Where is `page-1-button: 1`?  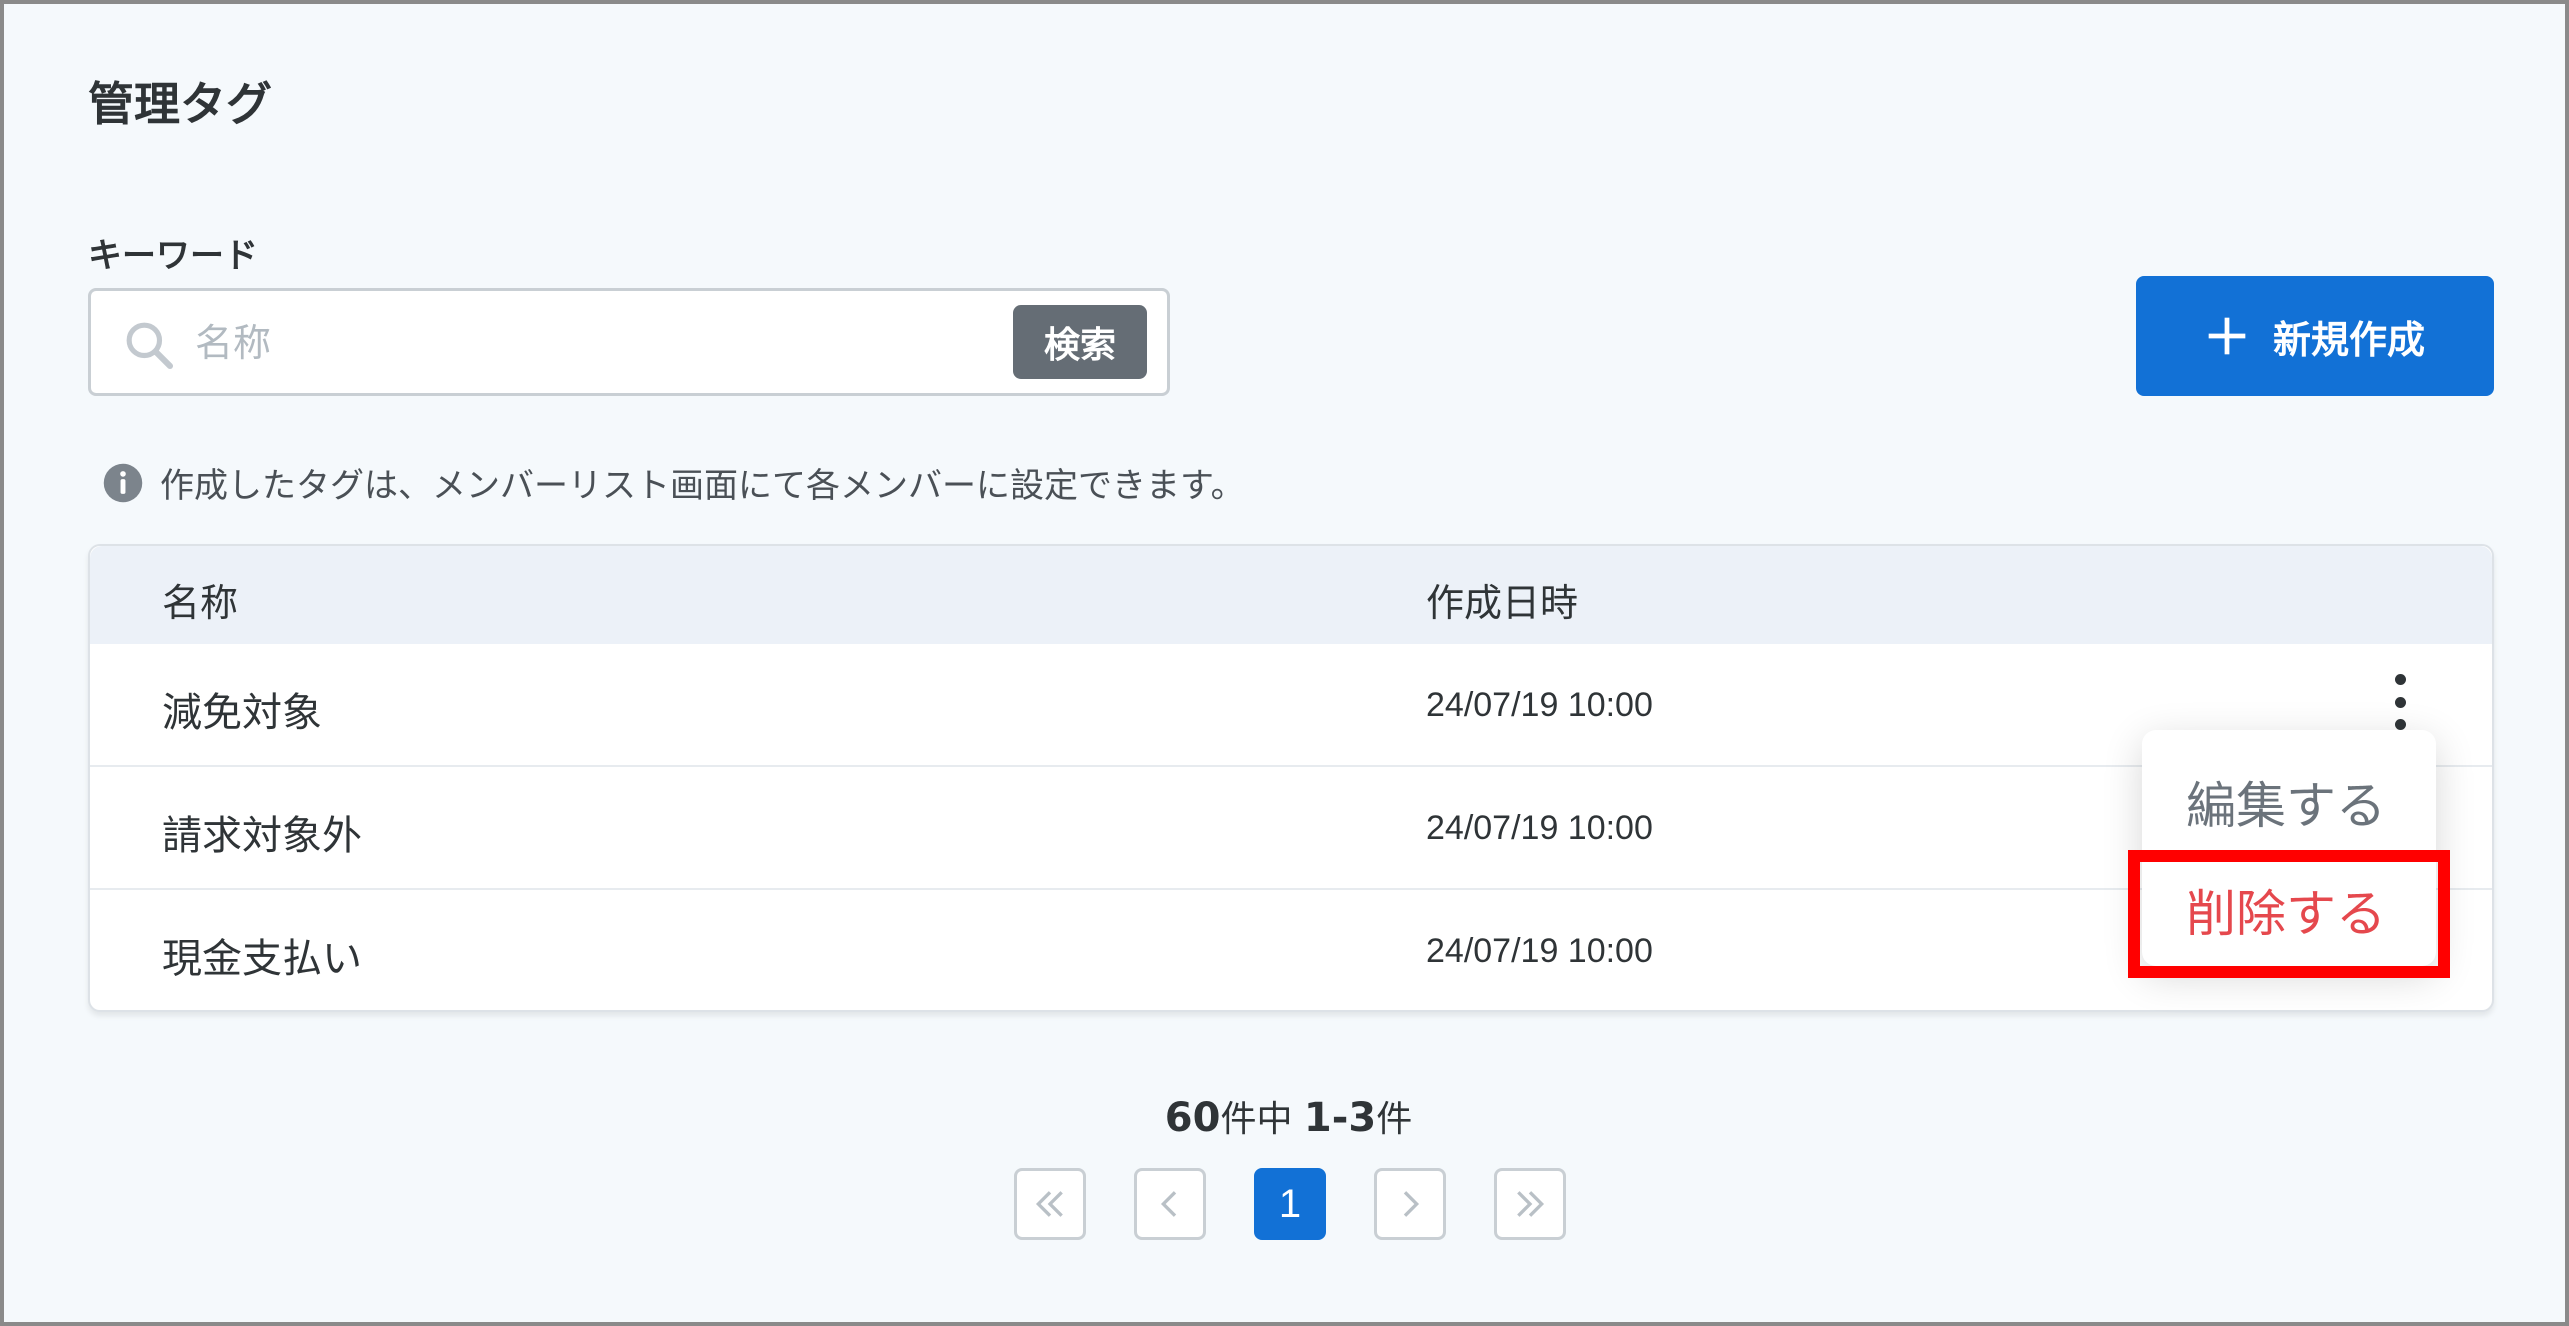
page-1-button: 1 is located at coordinates (1290, 1204).